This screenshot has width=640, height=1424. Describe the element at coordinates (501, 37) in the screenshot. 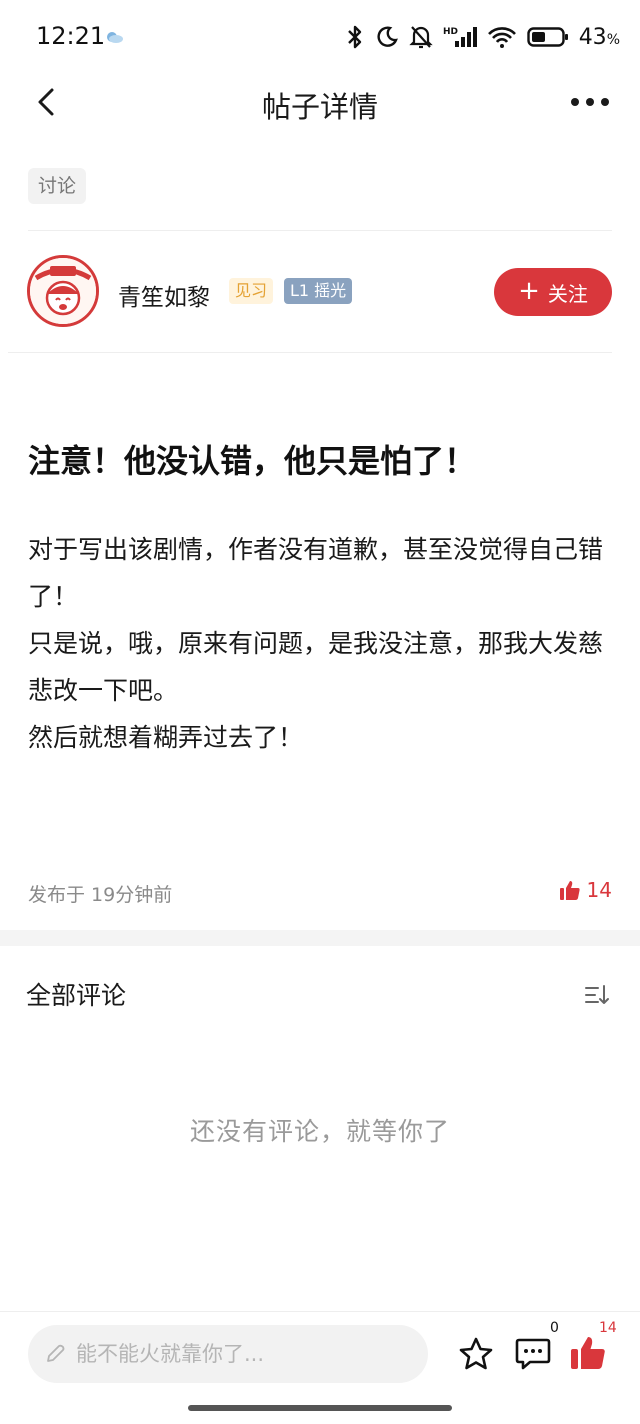

I see `wifi-icon` at that location.